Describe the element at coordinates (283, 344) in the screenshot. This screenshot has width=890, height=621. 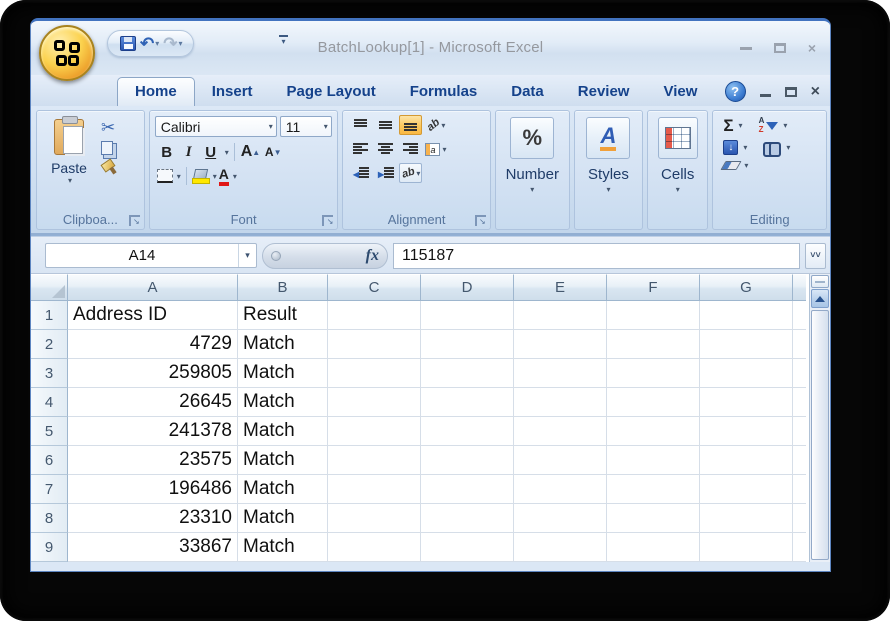
I see `cell-b2: Match` at that location.